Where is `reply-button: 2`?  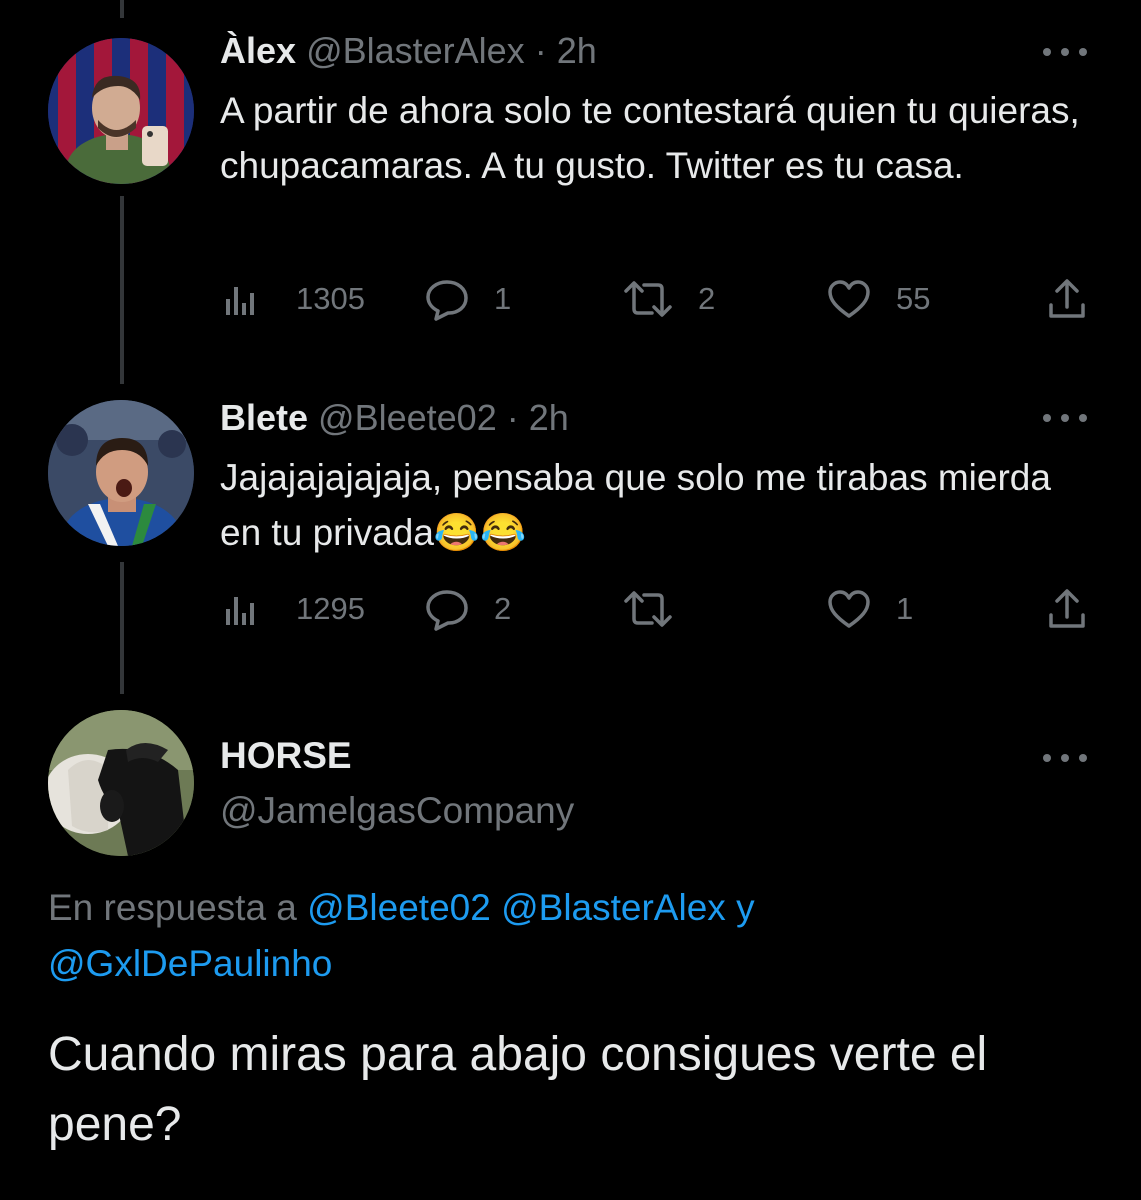
reply-button: 2 is located at coordinates (467, 609).